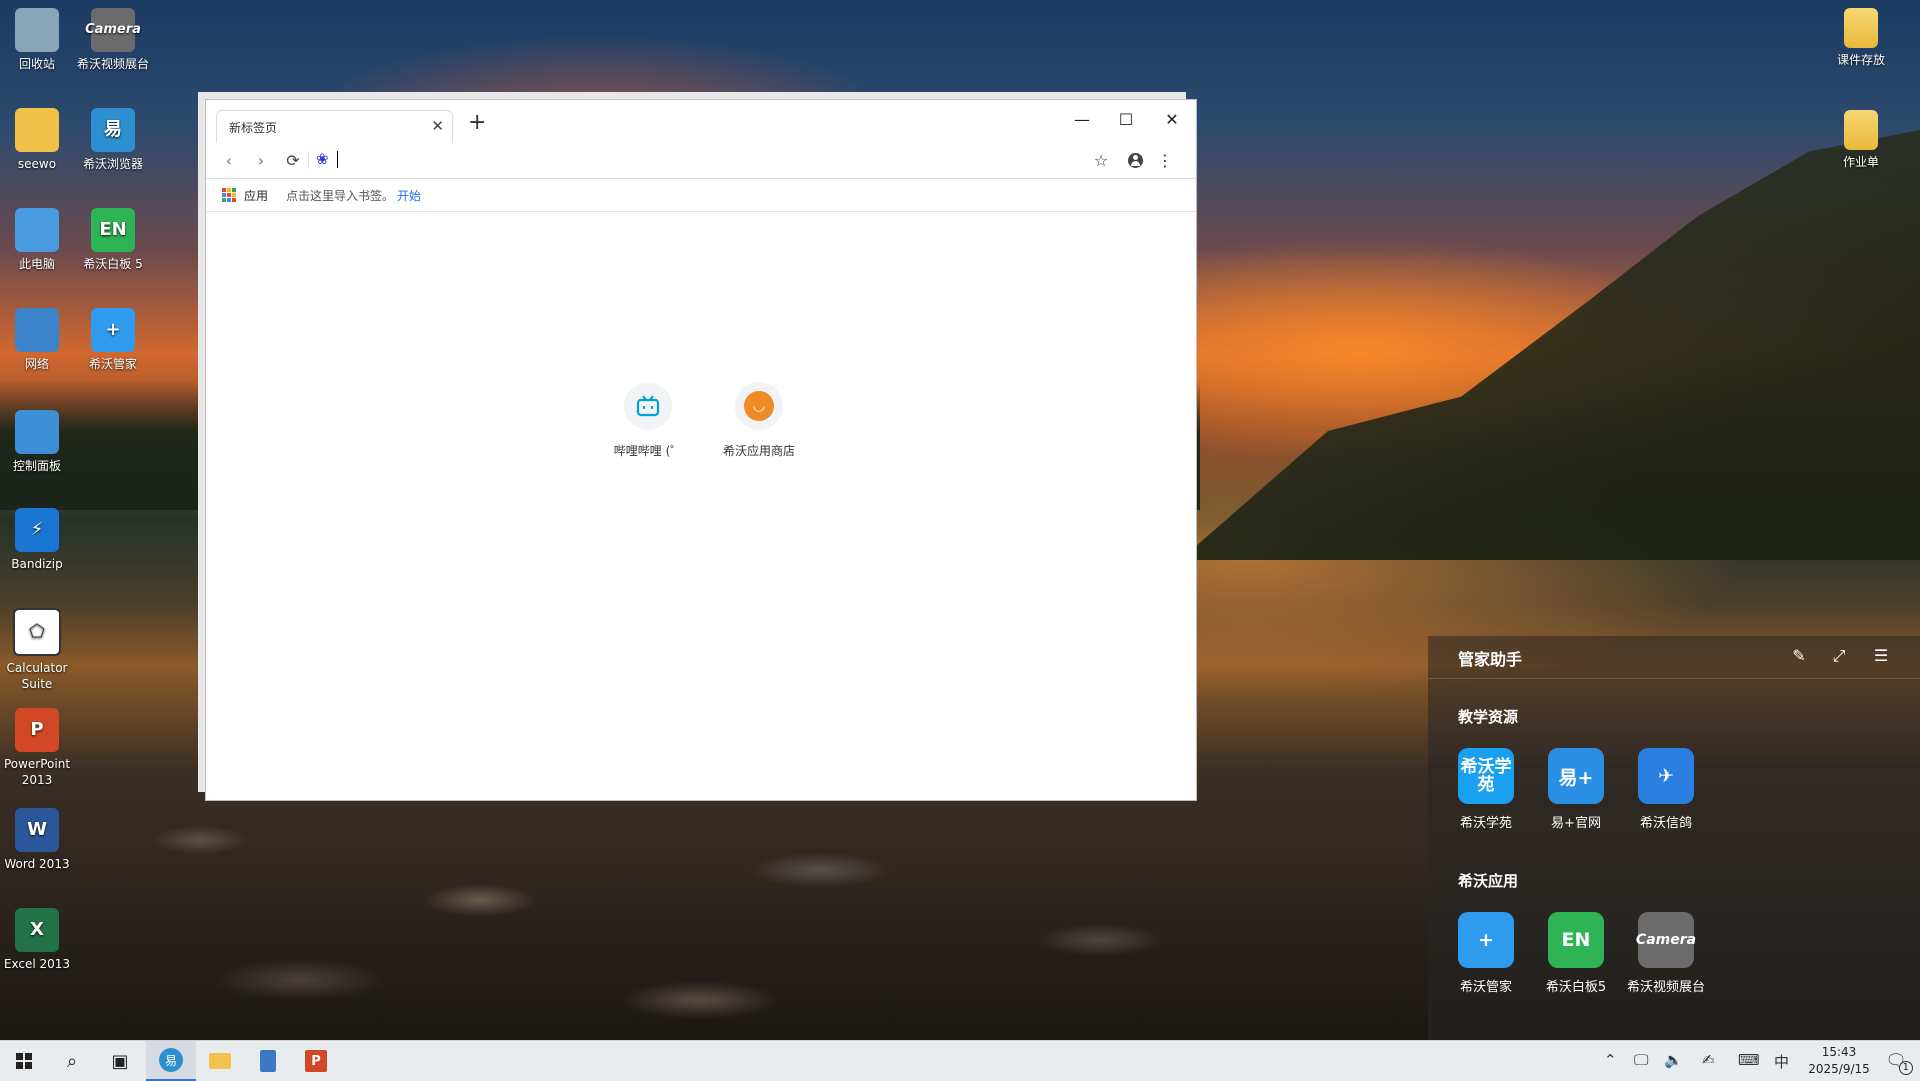 This screenshot has height=1081, width=1920. I want to click on desktop-icon-computer: 此电脑, so click(37, 240).